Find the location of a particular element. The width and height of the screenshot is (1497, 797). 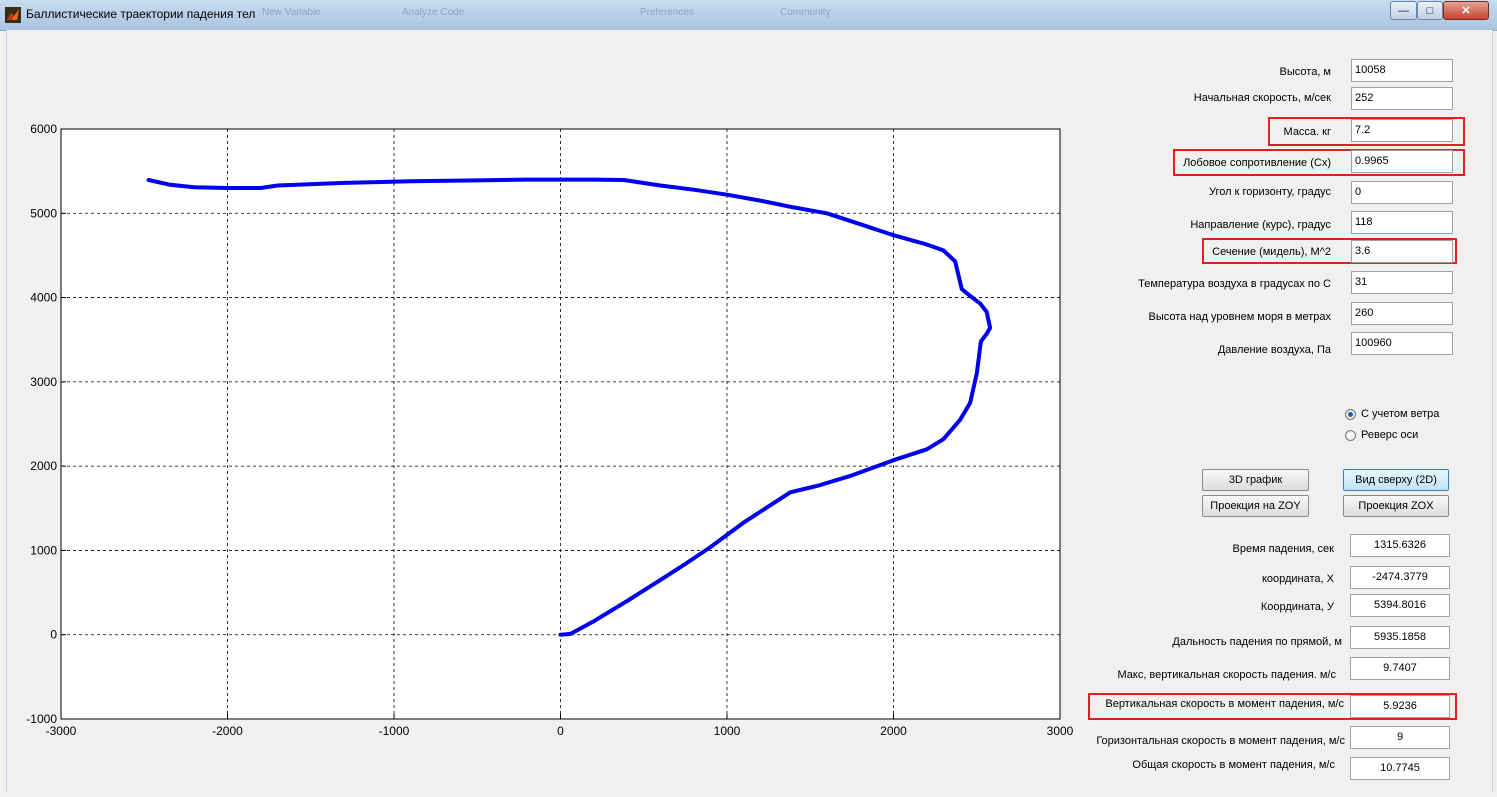

y-tick-label: 4000 is located at coordinates (43, 298).